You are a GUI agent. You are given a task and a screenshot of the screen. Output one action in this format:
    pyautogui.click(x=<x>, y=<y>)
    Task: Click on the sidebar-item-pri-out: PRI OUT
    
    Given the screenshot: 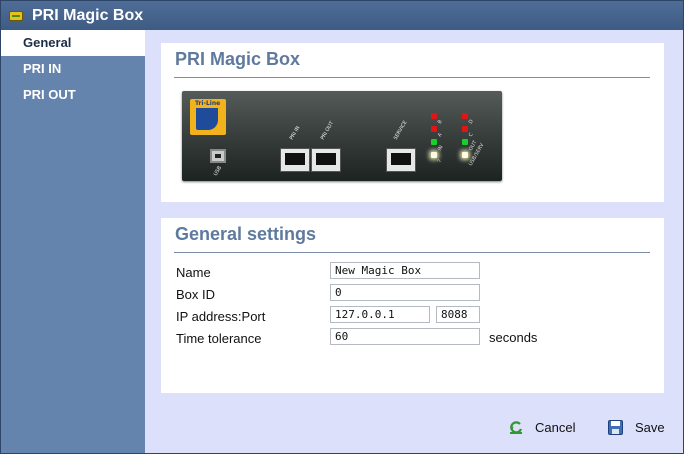 What is the action you would take?
    pyautogui.click(x=73, y=95)
    